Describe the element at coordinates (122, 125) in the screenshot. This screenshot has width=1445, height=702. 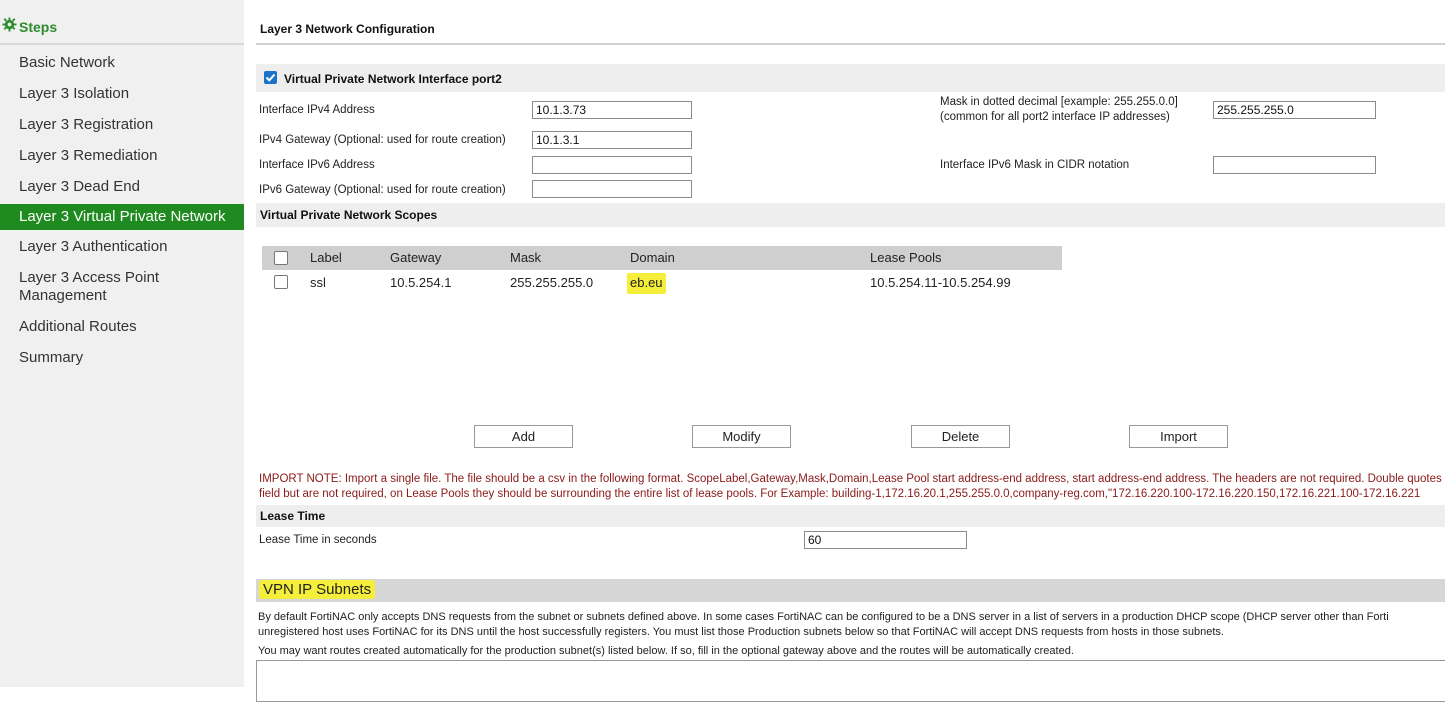
I see `nav-layer3-registration: Layer 3 Registration` at that location.